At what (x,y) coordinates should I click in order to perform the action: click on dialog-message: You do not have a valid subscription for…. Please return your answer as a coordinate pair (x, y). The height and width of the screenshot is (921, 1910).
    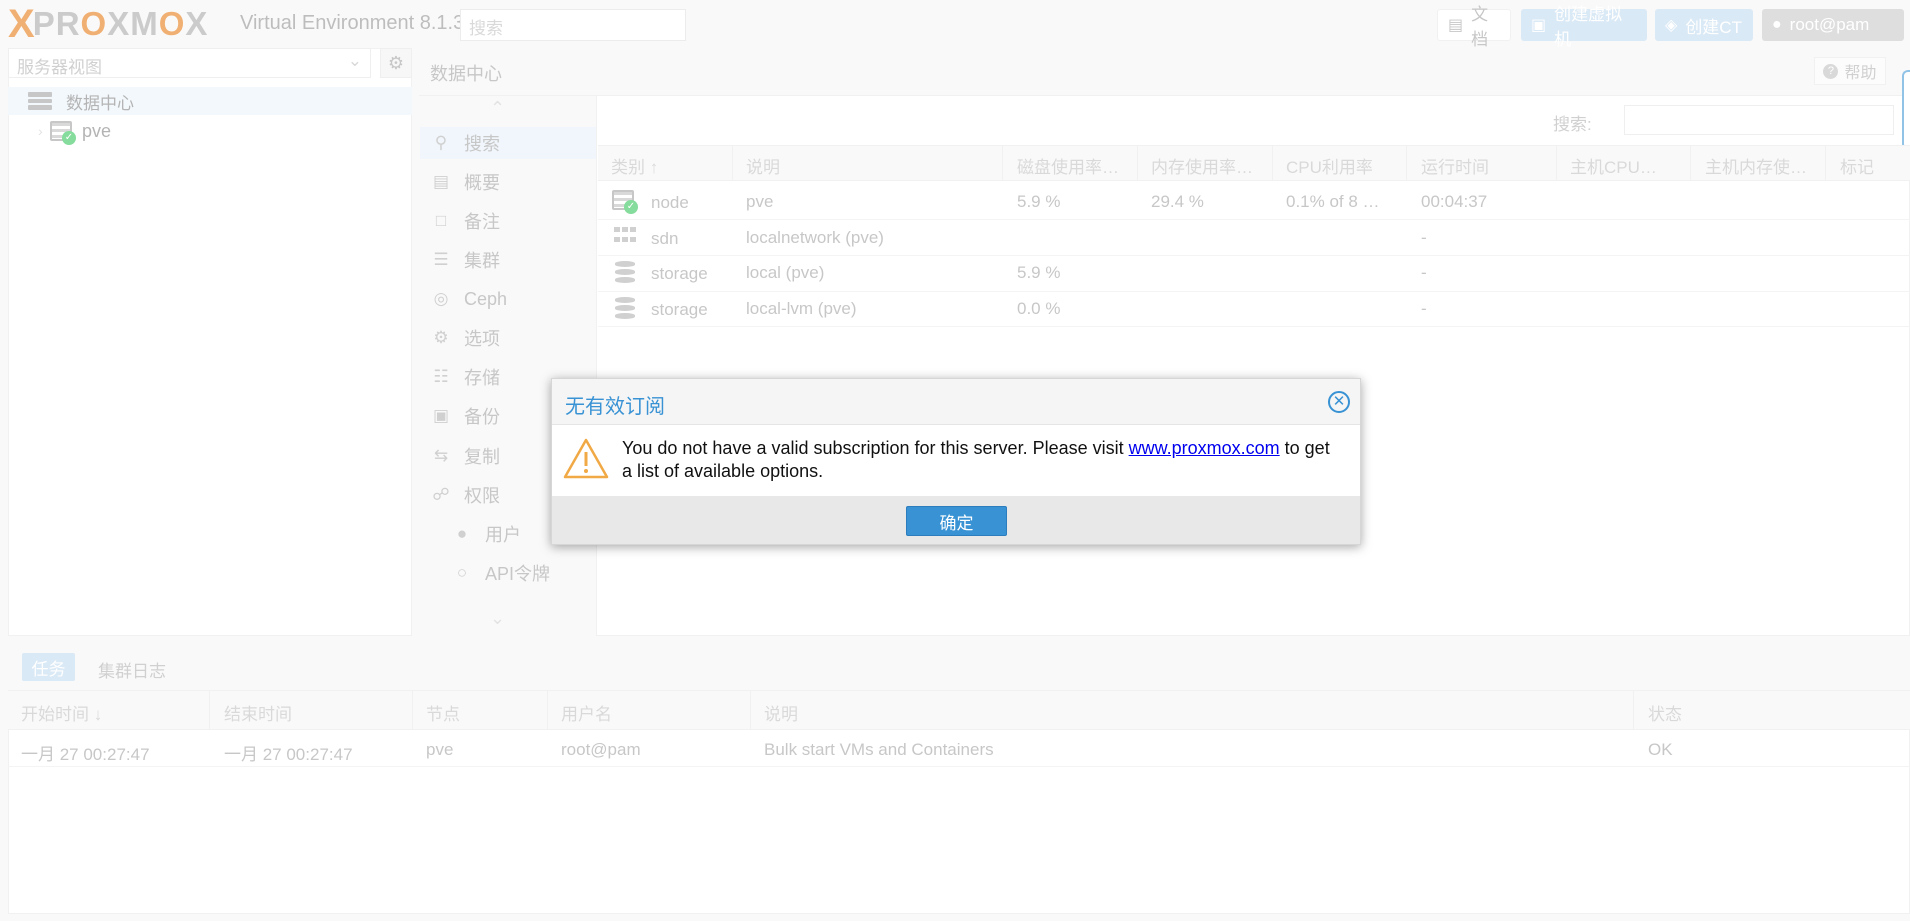
    Looking at the image, I should click on (982, 460).